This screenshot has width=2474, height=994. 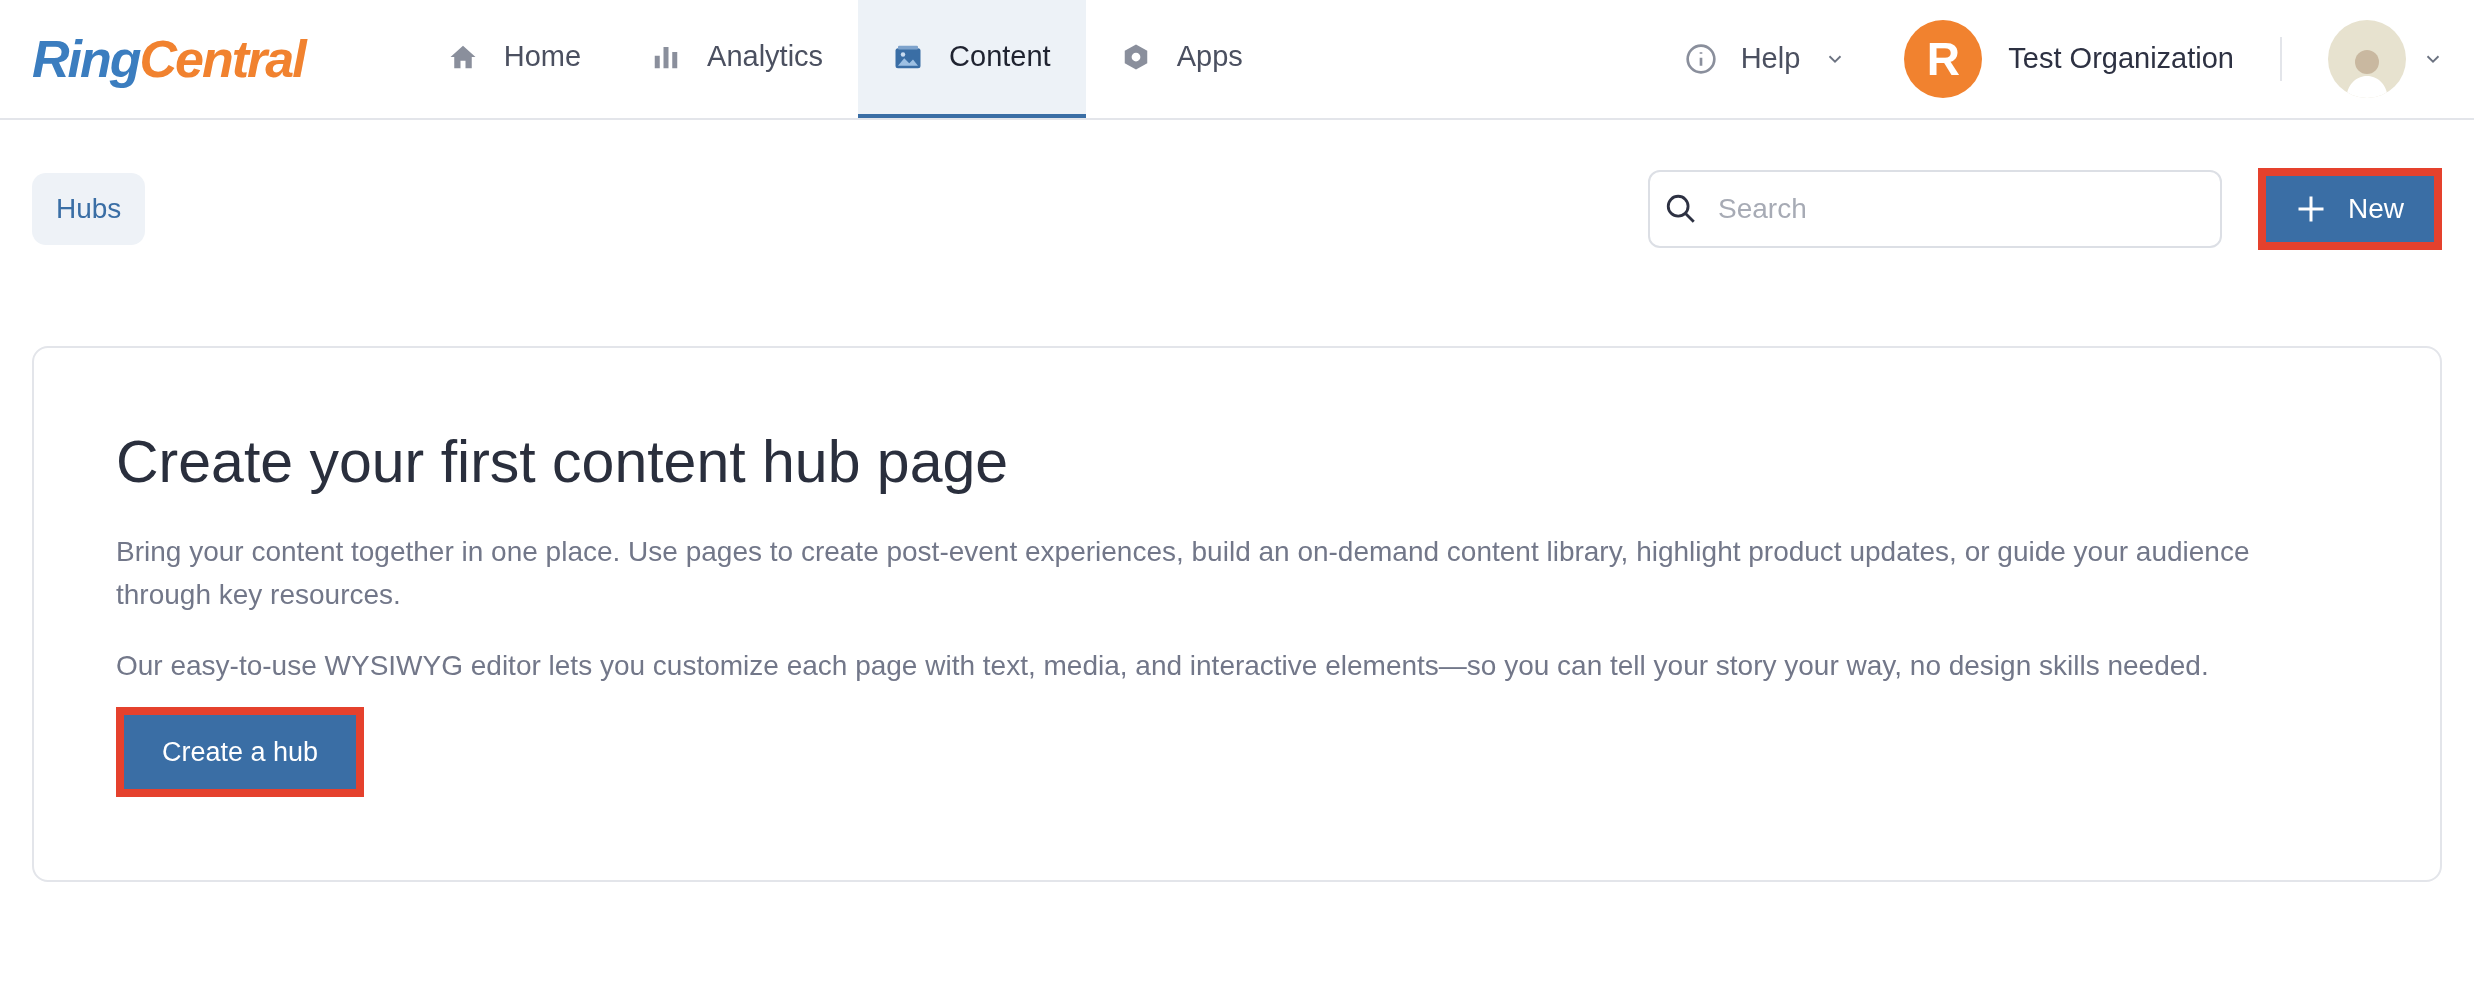 What do you see at coordinates (2121, 59) in the screenshot?
I see `organization-name: Test Organization` at bounding box center [2121, 59].